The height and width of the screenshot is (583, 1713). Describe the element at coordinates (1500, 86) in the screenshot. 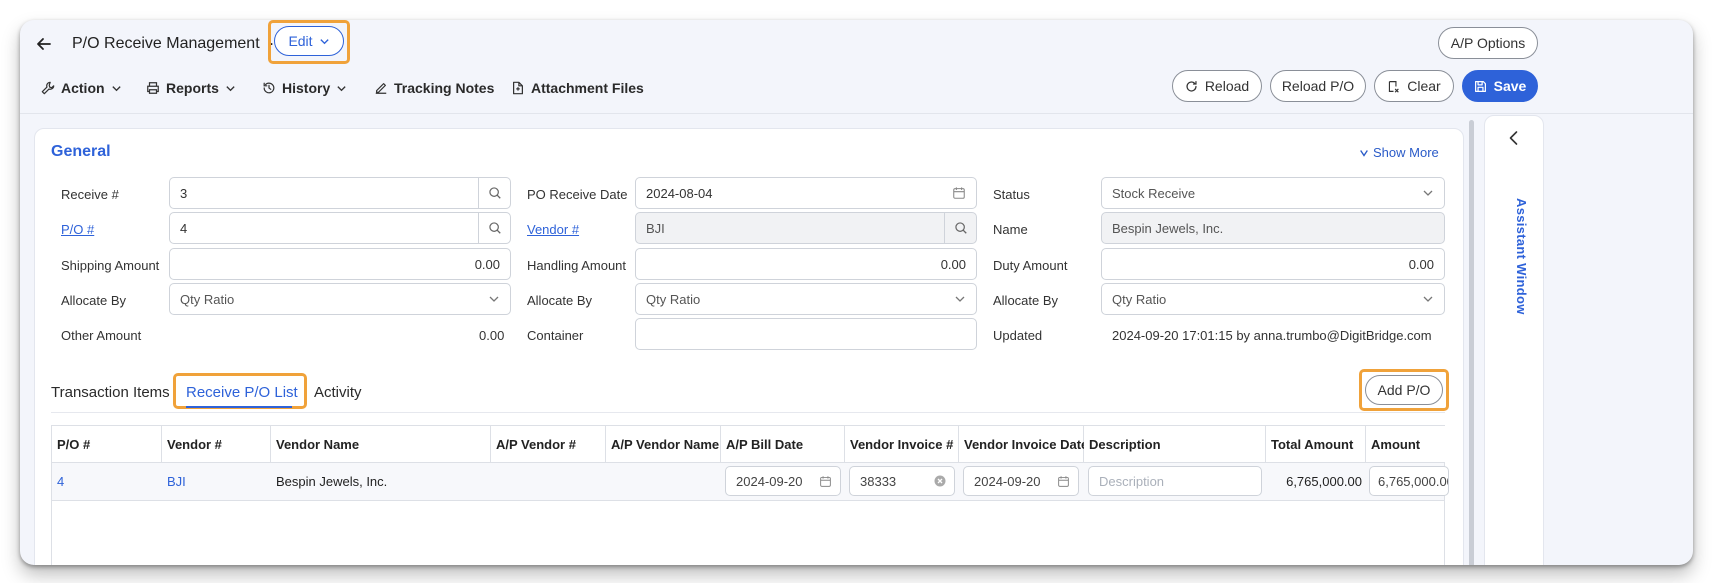

I see `save-button: Save` at that location.